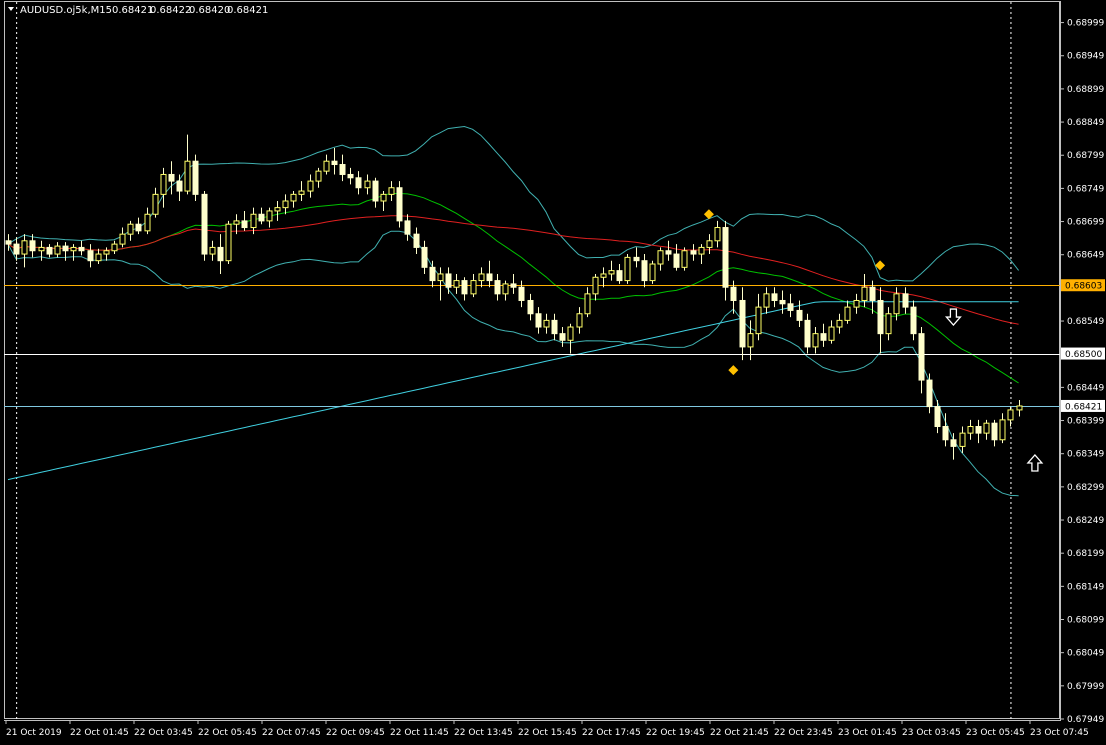 This screenshot has height=745, width=1106. What do you see at coordinates (547, 733) in the screenshot?
I see `x-tick-label: 22 Oct 15:45` at bounding box center [547, 733].